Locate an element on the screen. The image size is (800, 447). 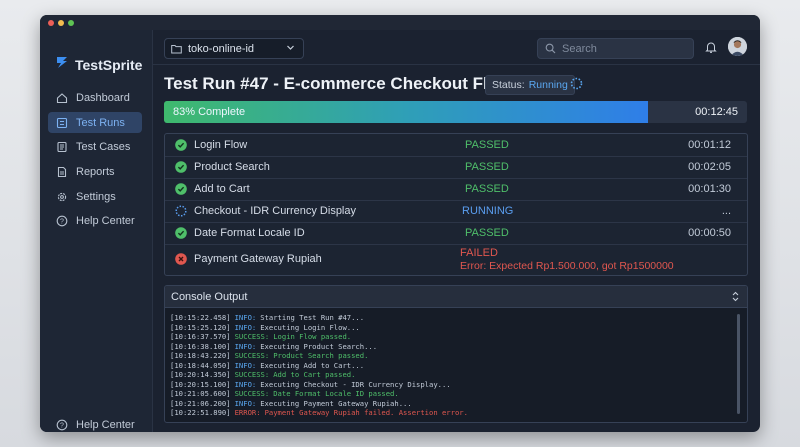
sidebar-item-label: Settings is located at coordinates (96, 196).